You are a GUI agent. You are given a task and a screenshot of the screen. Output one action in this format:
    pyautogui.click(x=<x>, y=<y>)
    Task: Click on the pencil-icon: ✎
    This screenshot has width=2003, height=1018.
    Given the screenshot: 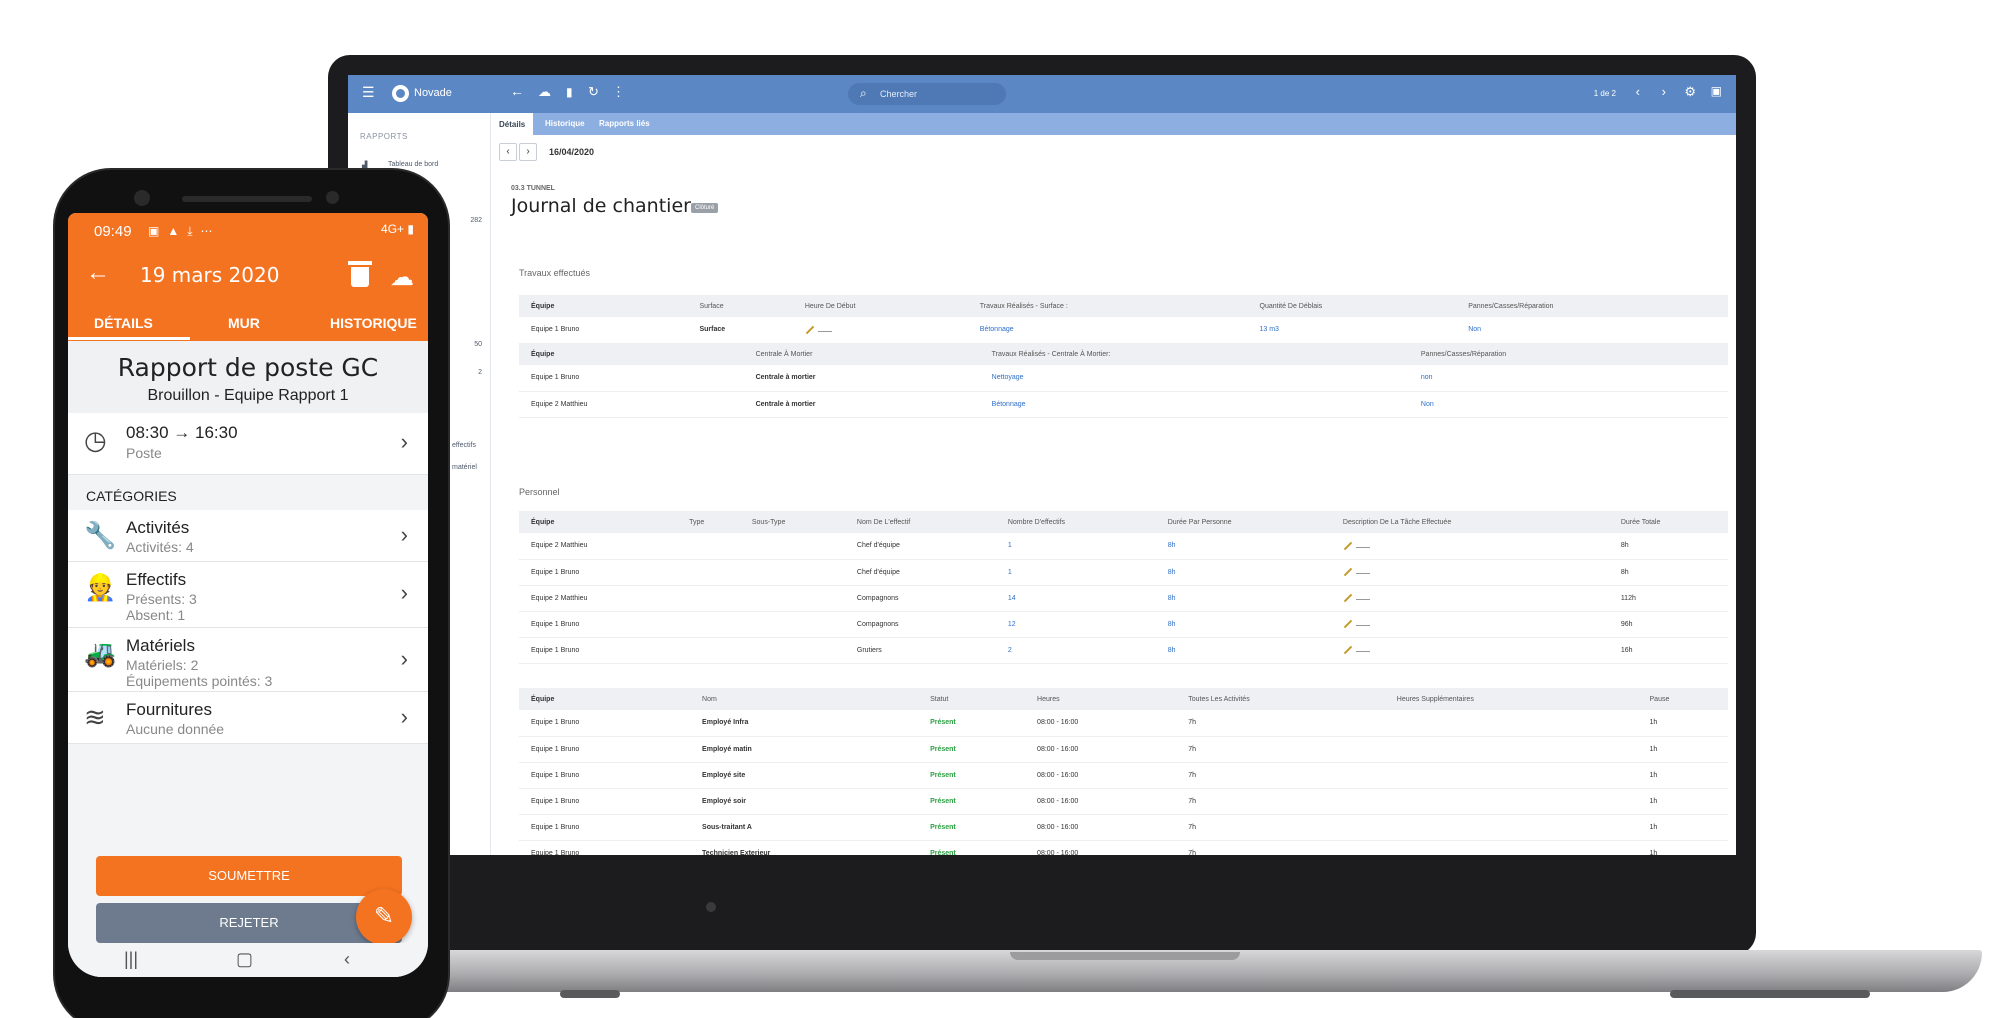 What is the action you would take?
    pyautogui.click(x=384, y=916)
    